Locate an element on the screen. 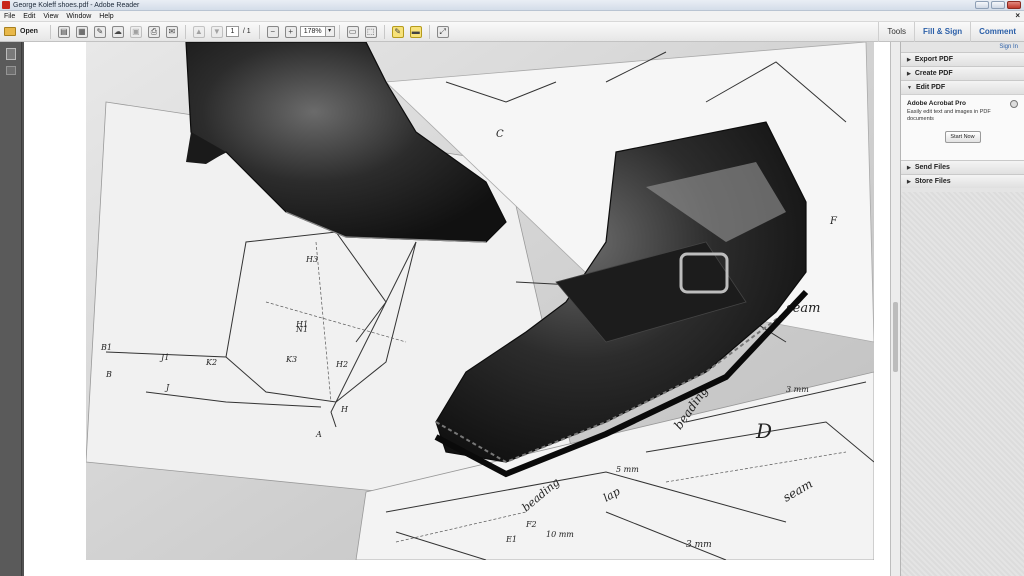 This screenshot has width=1024, height=576. pattern-label-f2: F2 is located at coordinates (531, 524).